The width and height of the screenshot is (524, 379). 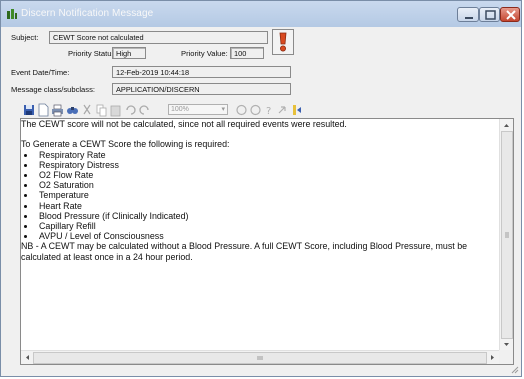 What do you see at coordinates (115, 110) in the screenshot?
I see `paste-icon` at bounding box center [115, 110].